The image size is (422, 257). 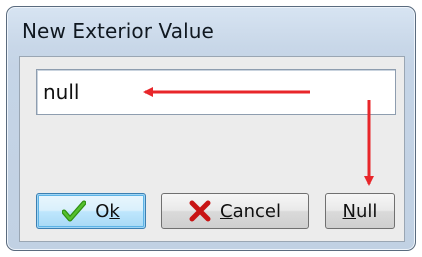 I want to click on cross-icon, so click(x=200, y=211).